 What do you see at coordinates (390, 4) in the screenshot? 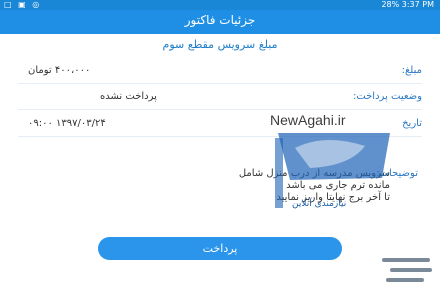
I see `battery-level: 28%` at bounding box center [390, 4].